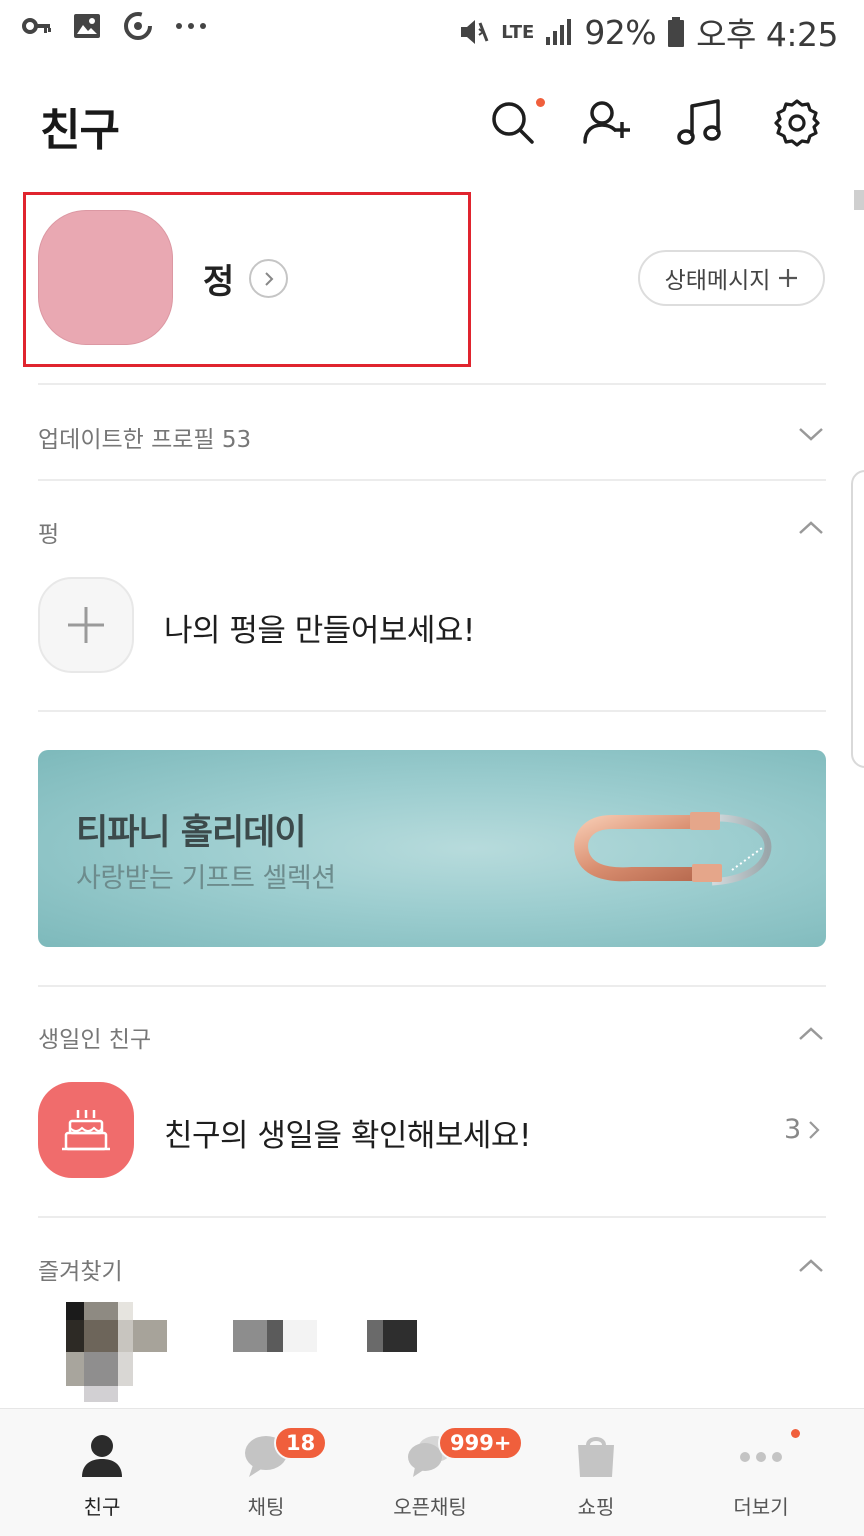  What do you see at coordinates (432, 848) in the screenshot?
I see `promo-banner: 티파니 홀리데이 사랑받는 기프트 셀렉션` at bounding box center [432, 848].